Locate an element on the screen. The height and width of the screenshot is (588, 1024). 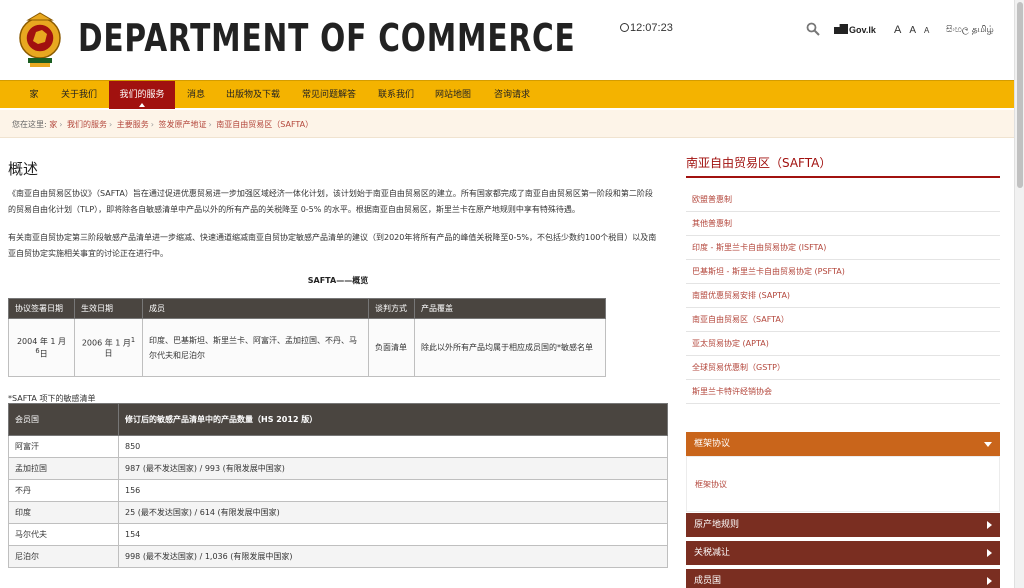
country-cell: 不丹 is located at coordinates (63, 490).